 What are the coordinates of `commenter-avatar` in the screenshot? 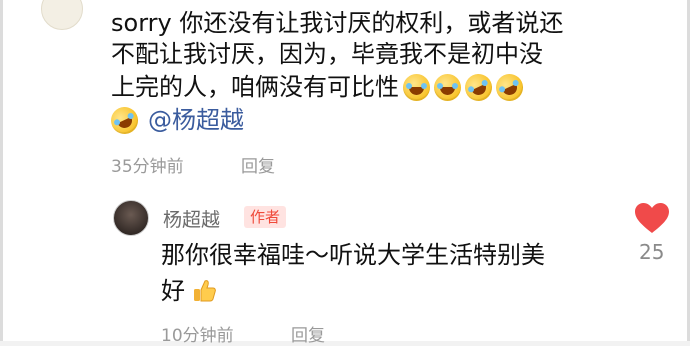 It's located at (62, 15).